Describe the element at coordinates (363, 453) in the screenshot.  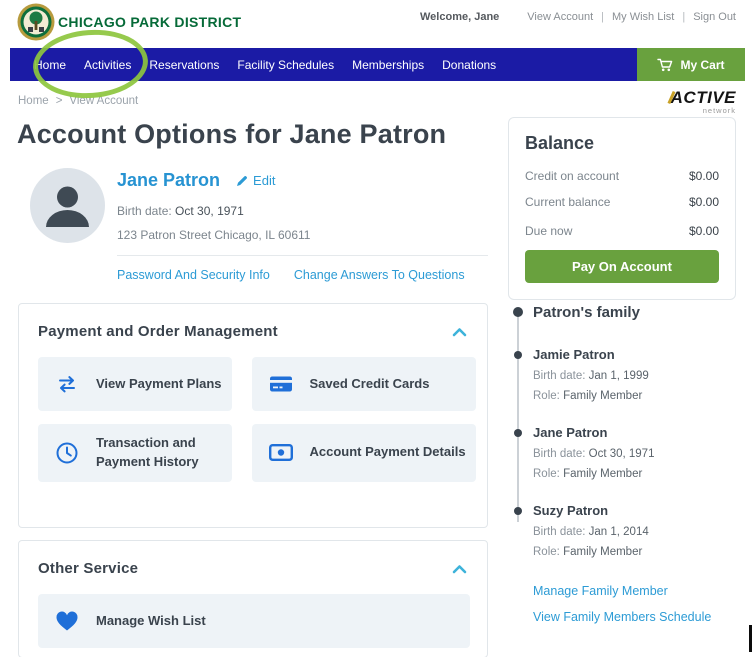
I see `account-payment-details-tile: Account Payment Details` at that location.